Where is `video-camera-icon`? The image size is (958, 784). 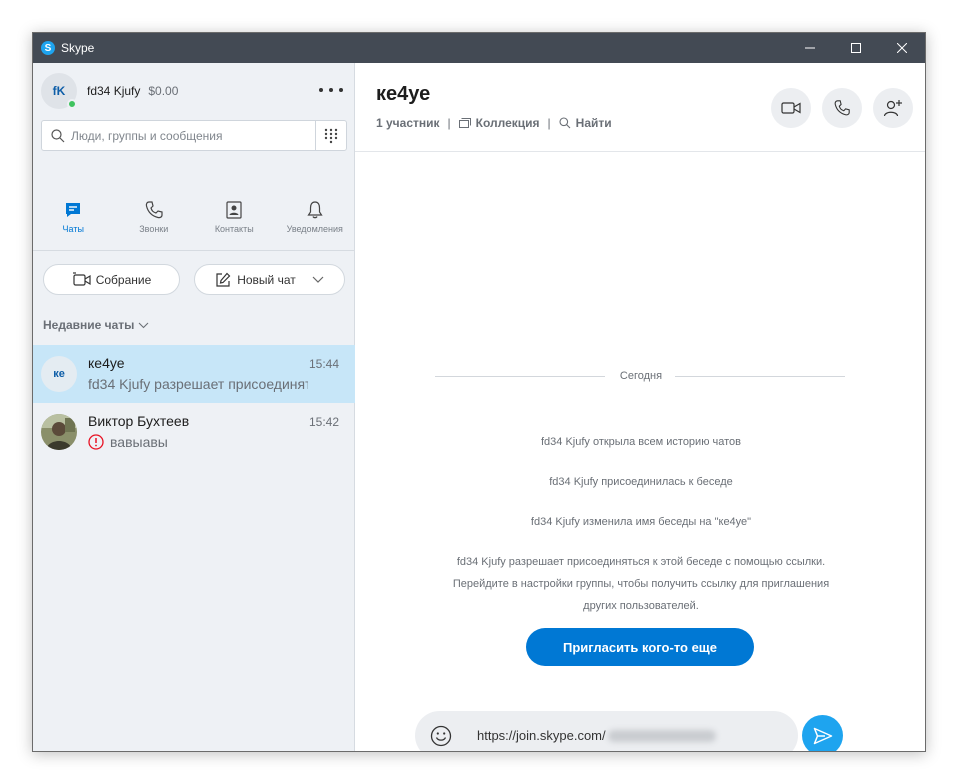
video-camera-icon is located at coordinates (791, 108).